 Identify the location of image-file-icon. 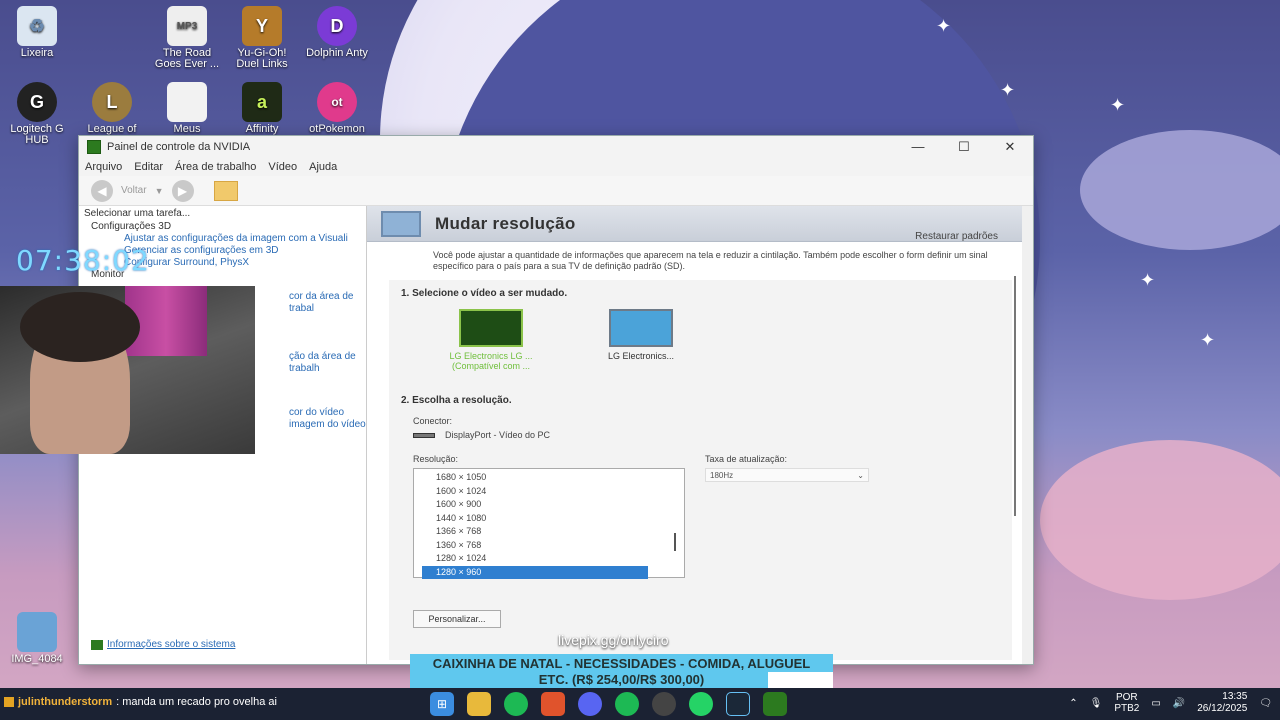
(37, 632).